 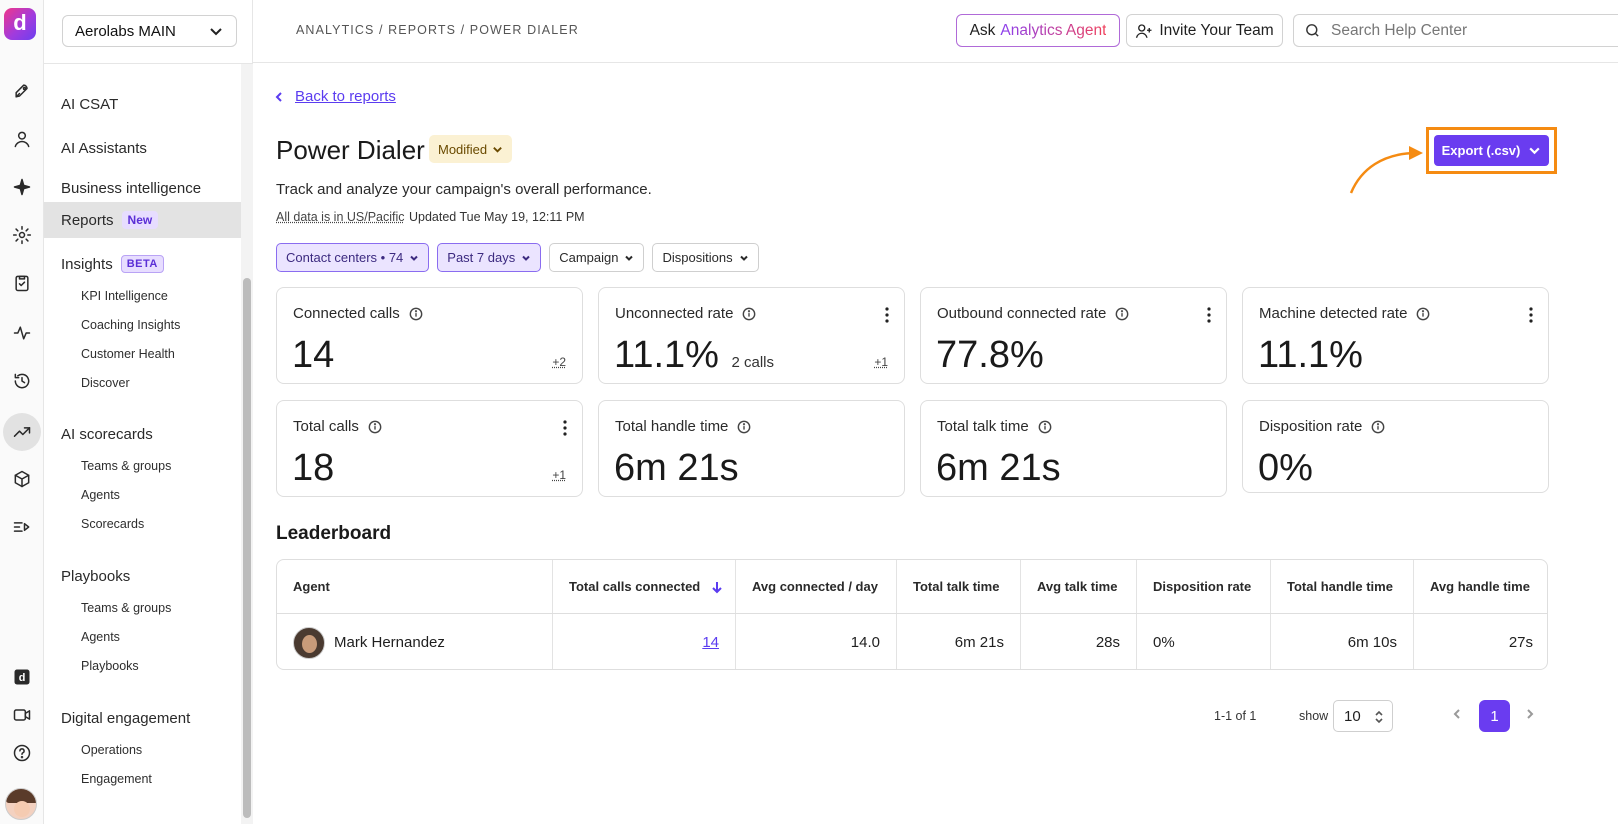 What do you see at coordinates (463, 149) in the screenshot?
I see `status-badge-label: Modified` at bounding box center [463, 149].